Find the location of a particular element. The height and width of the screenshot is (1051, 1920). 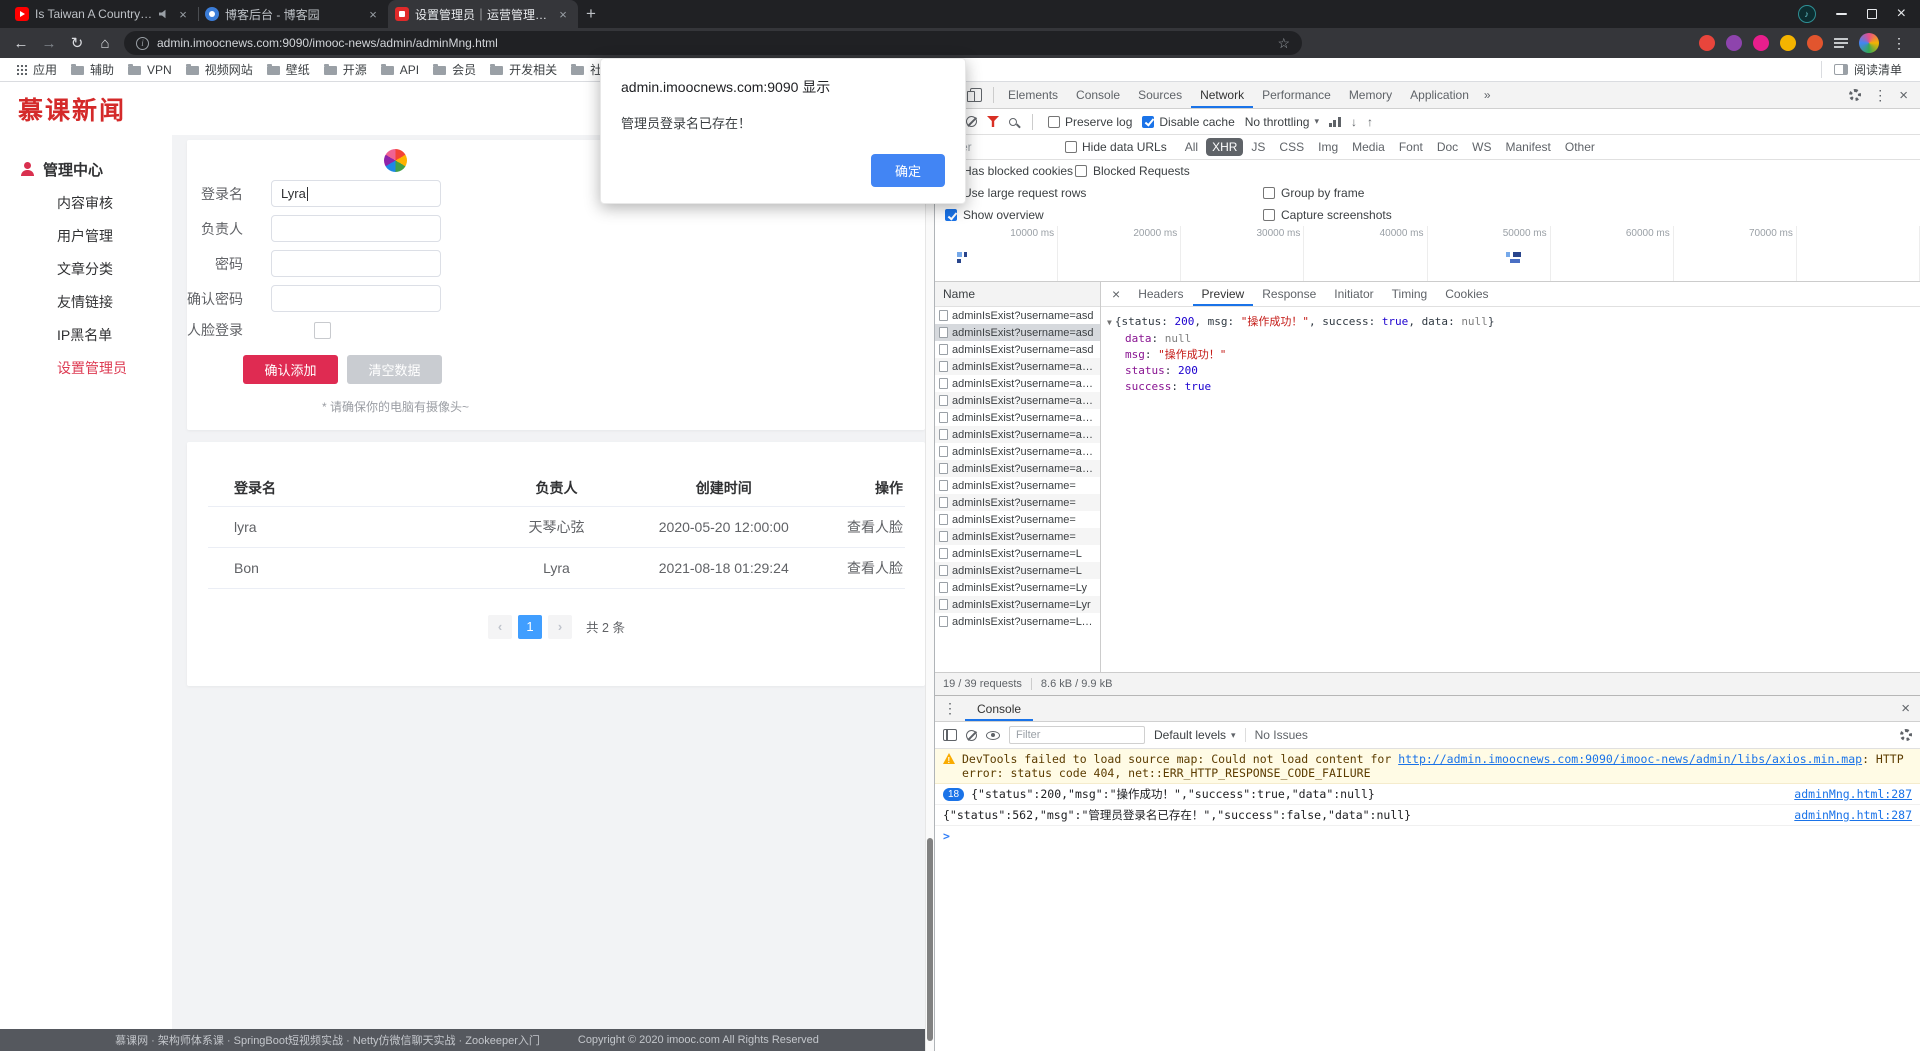

home-icon: ⌂ is located at coordinates (105, 43).